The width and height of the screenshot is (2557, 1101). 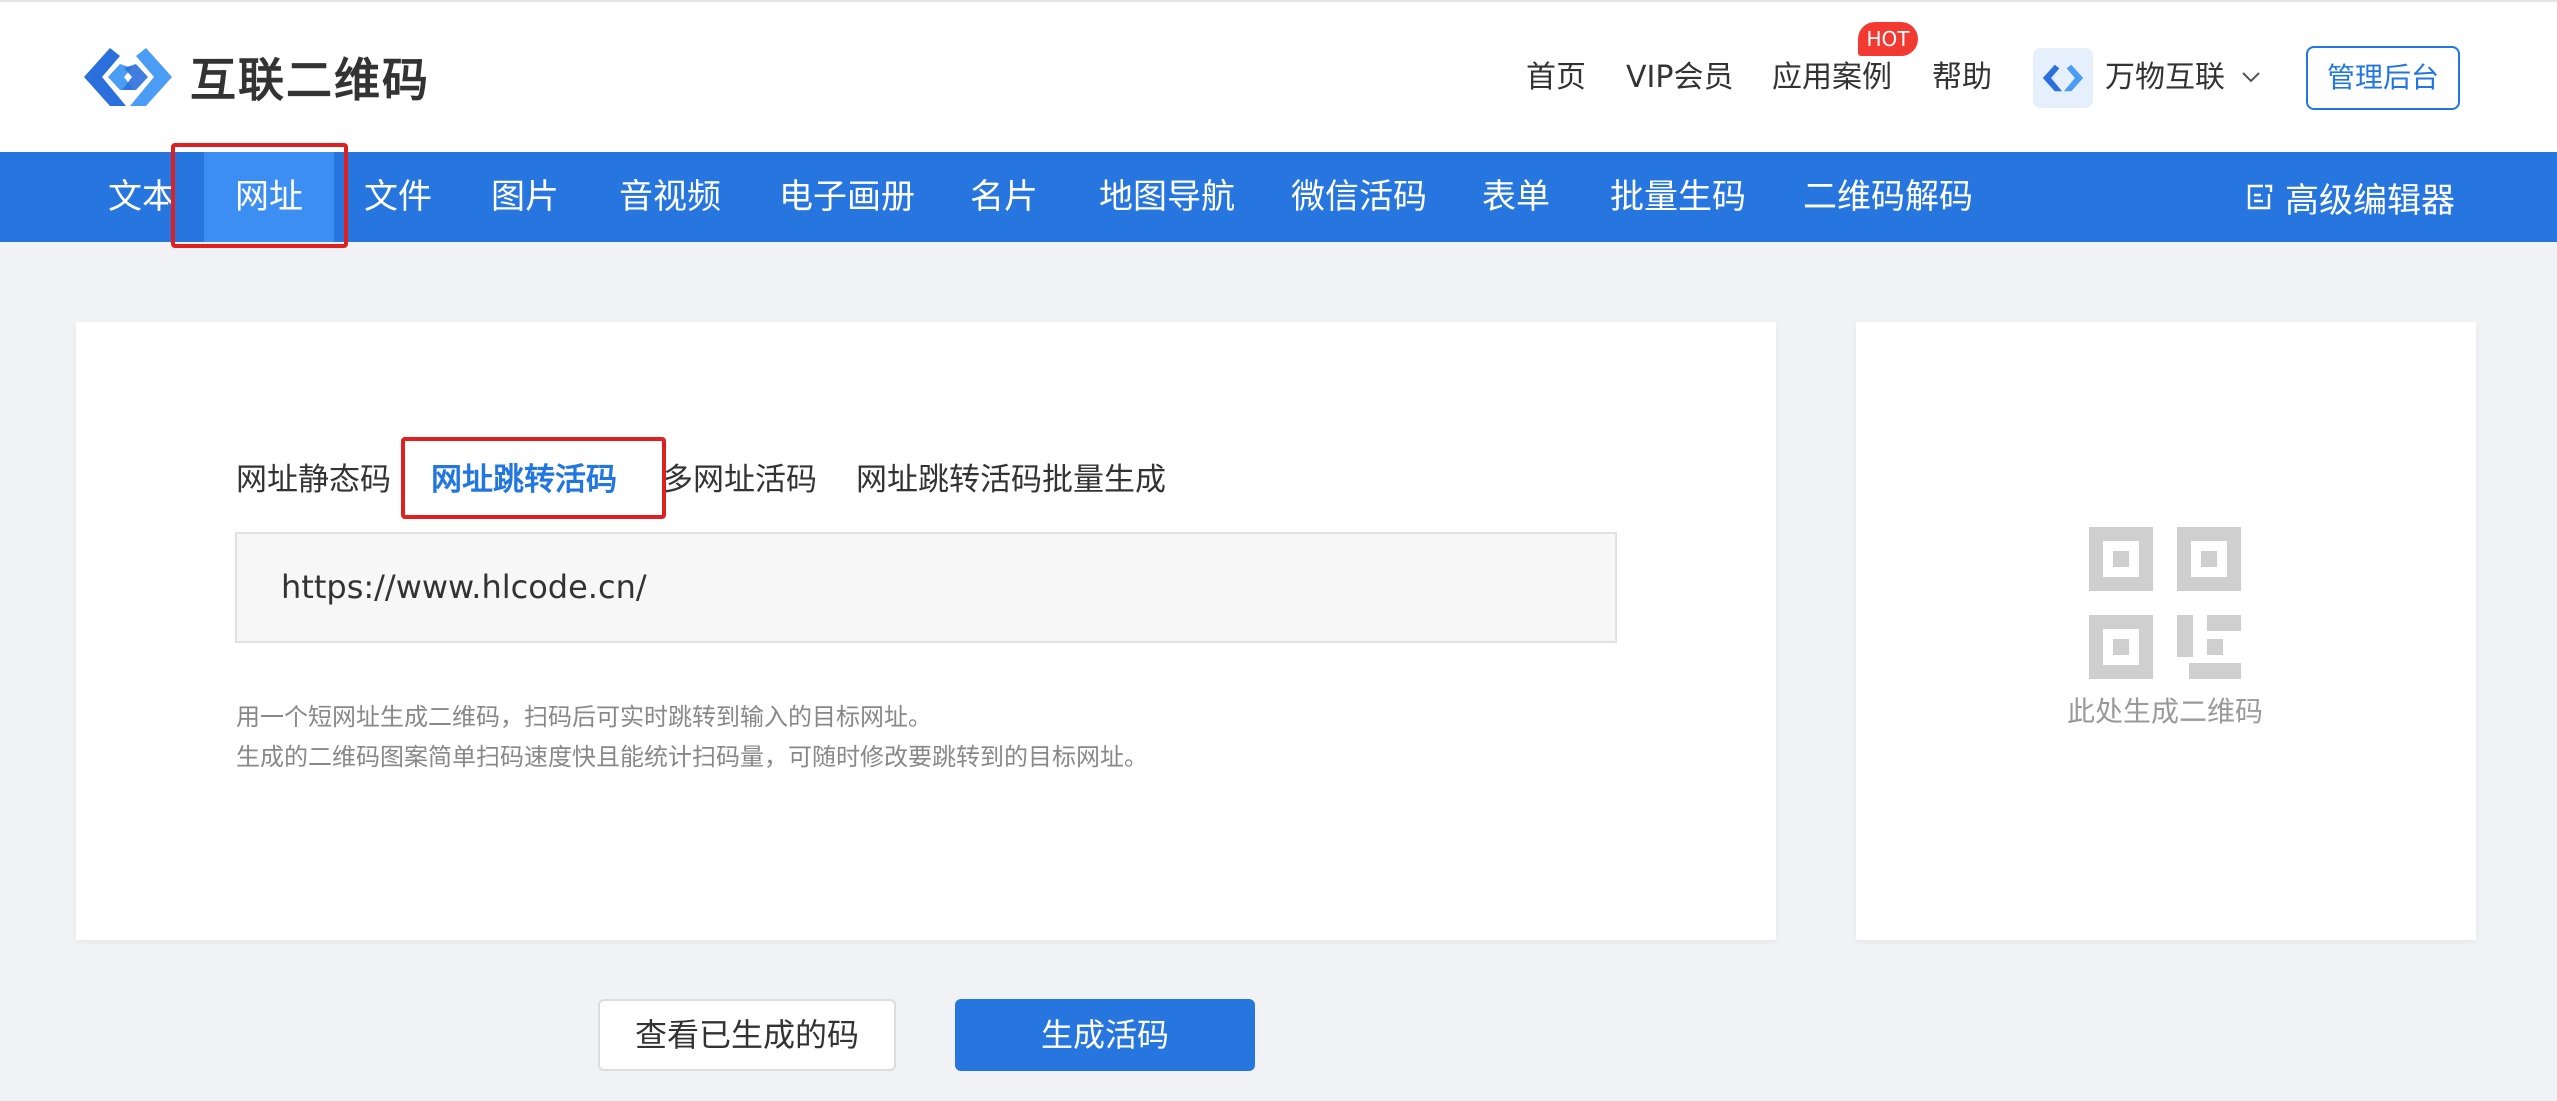 What do you see at coordinates (584, 717) in the screenshot?
I see `description-line: 用一个短网址生成二维码，扫码后可实时跳转到输入的目标网址。` at bounding box center [584, 717].